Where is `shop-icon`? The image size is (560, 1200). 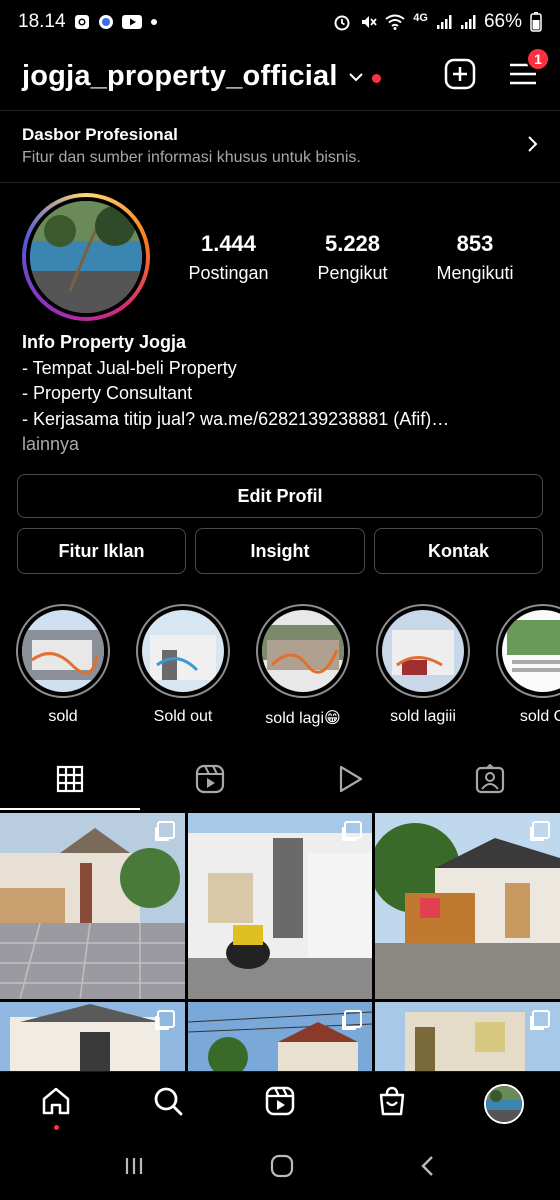 shop-icon is located at coordinates (392, 1103).